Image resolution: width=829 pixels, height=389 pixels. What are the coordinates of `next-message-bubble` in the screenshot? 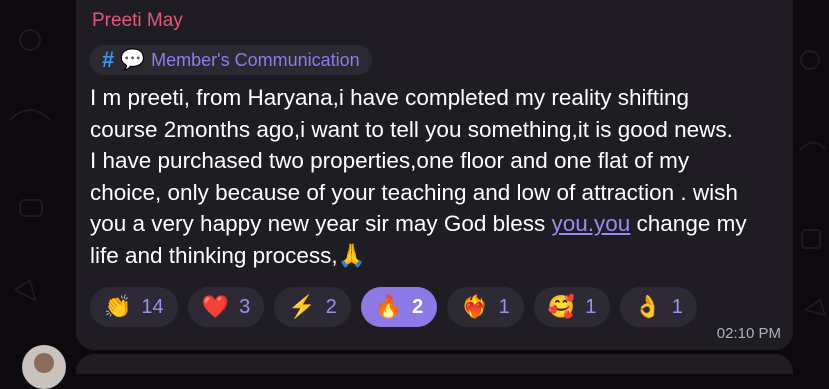 It's located at (434, 364).